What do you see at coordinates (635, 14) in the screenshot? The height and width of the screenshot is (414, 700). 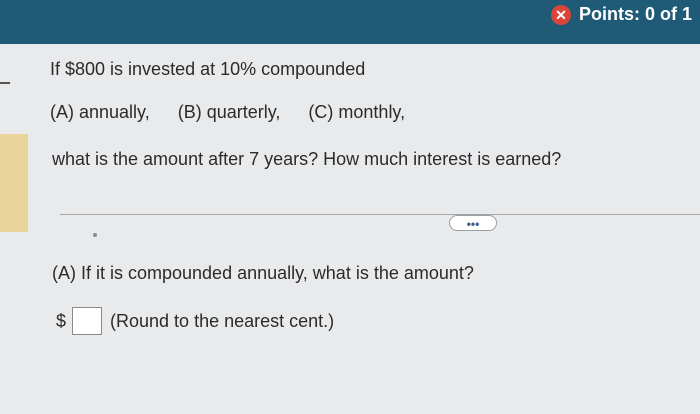 I see `points-label: Points: 0 of 1` at bounding box center [635, 14].